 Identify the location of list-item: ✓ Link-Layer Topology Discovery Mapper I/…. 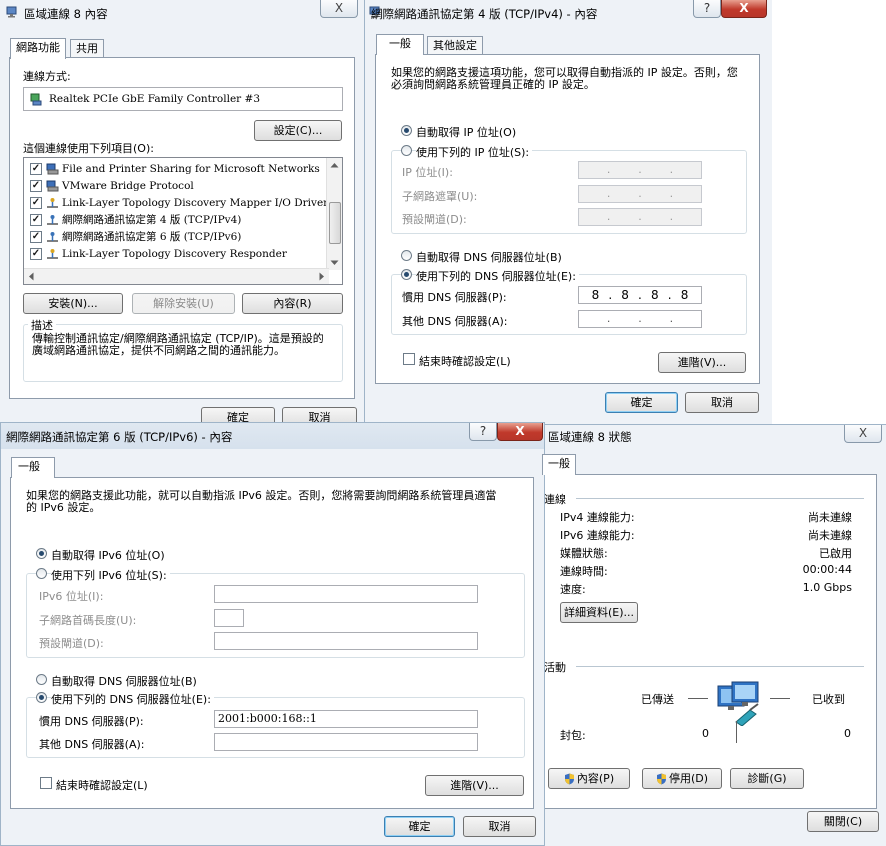
(179, 203).